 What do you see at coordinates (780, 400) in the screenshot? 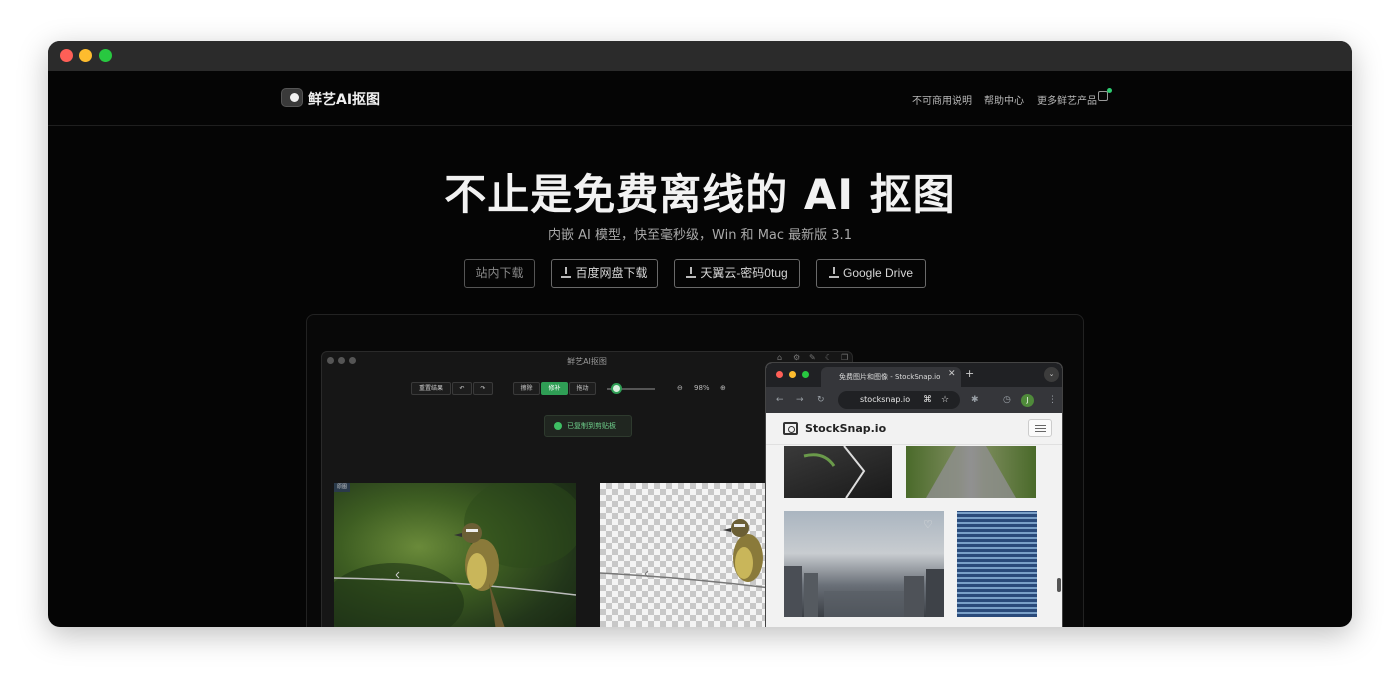
I see `back-arrow-icon: ←` at bounding box center [780, 400].